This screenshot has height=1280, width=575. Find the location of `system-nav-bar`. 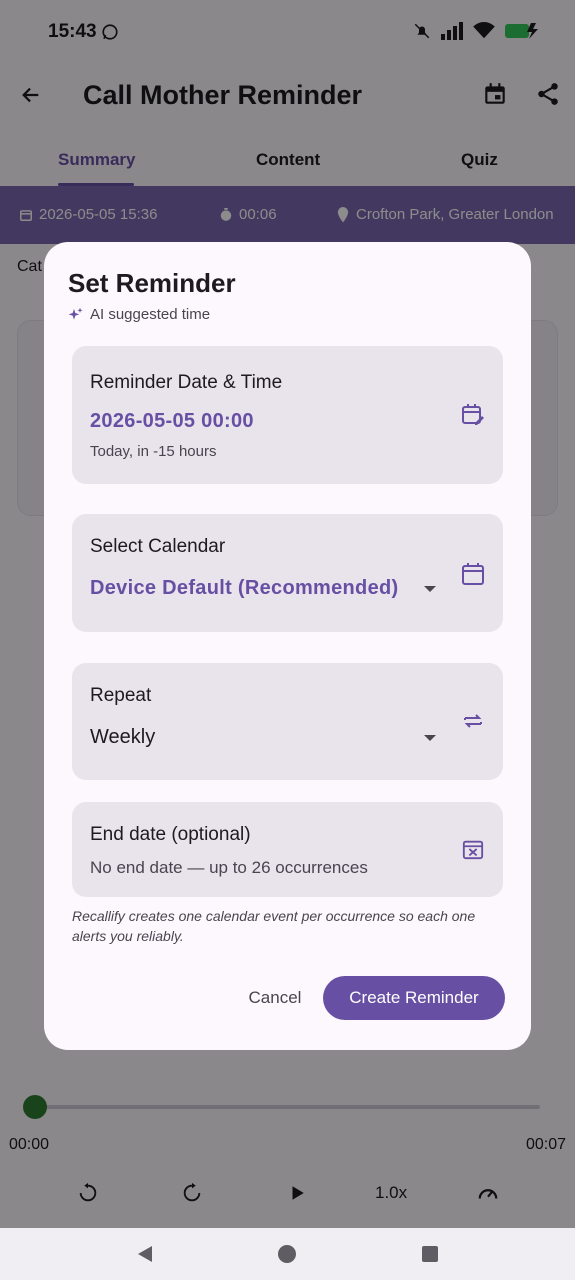

system-nav-bar is located at coordinates (287, 1254).